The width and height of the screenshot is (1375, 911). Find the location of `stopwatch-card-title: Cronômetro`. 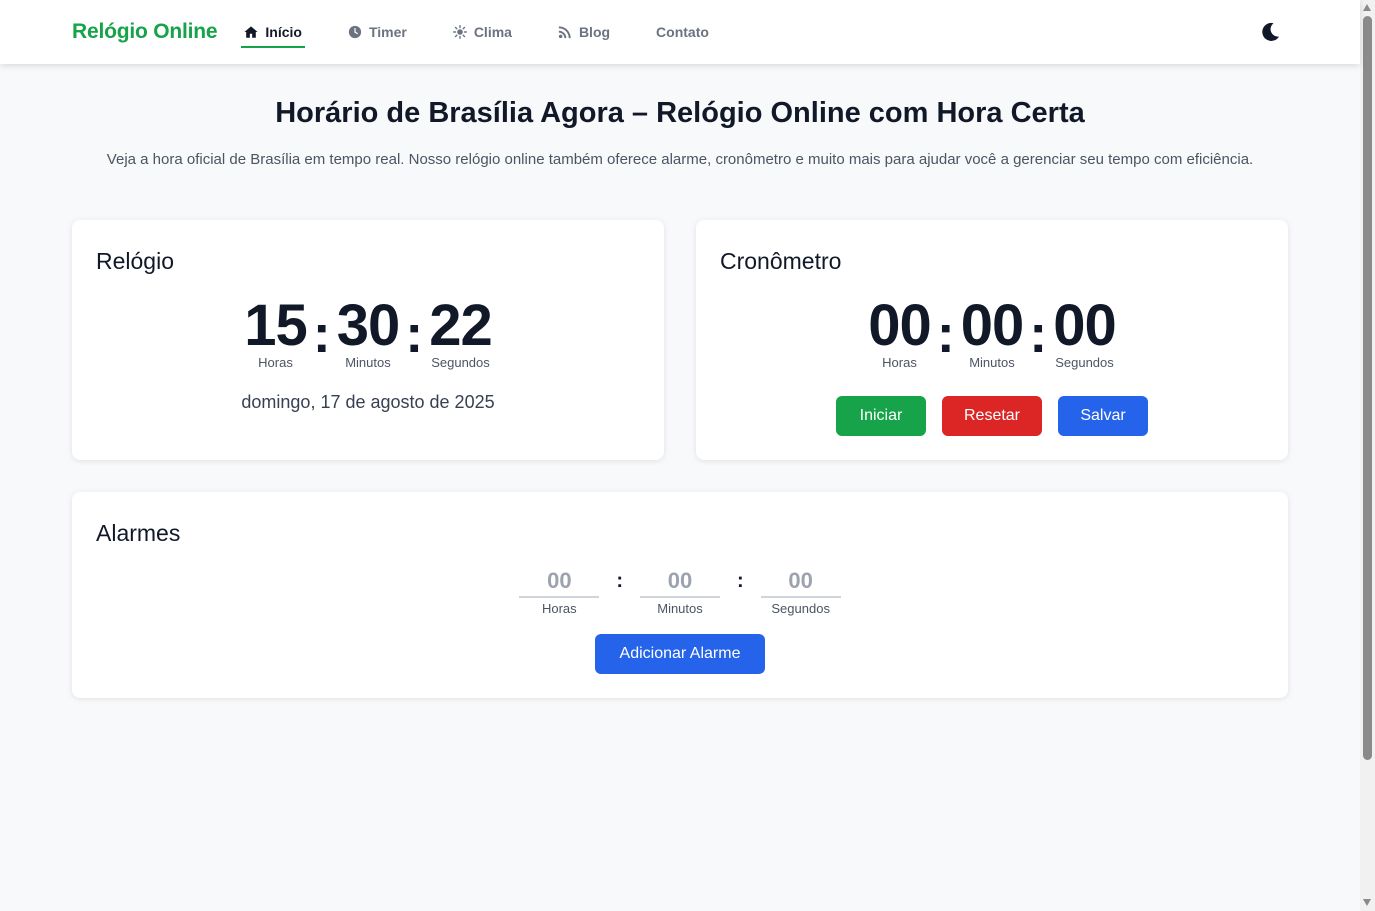

stopwatch-card-title: Cronômetro is located at coordinates (781, 261).